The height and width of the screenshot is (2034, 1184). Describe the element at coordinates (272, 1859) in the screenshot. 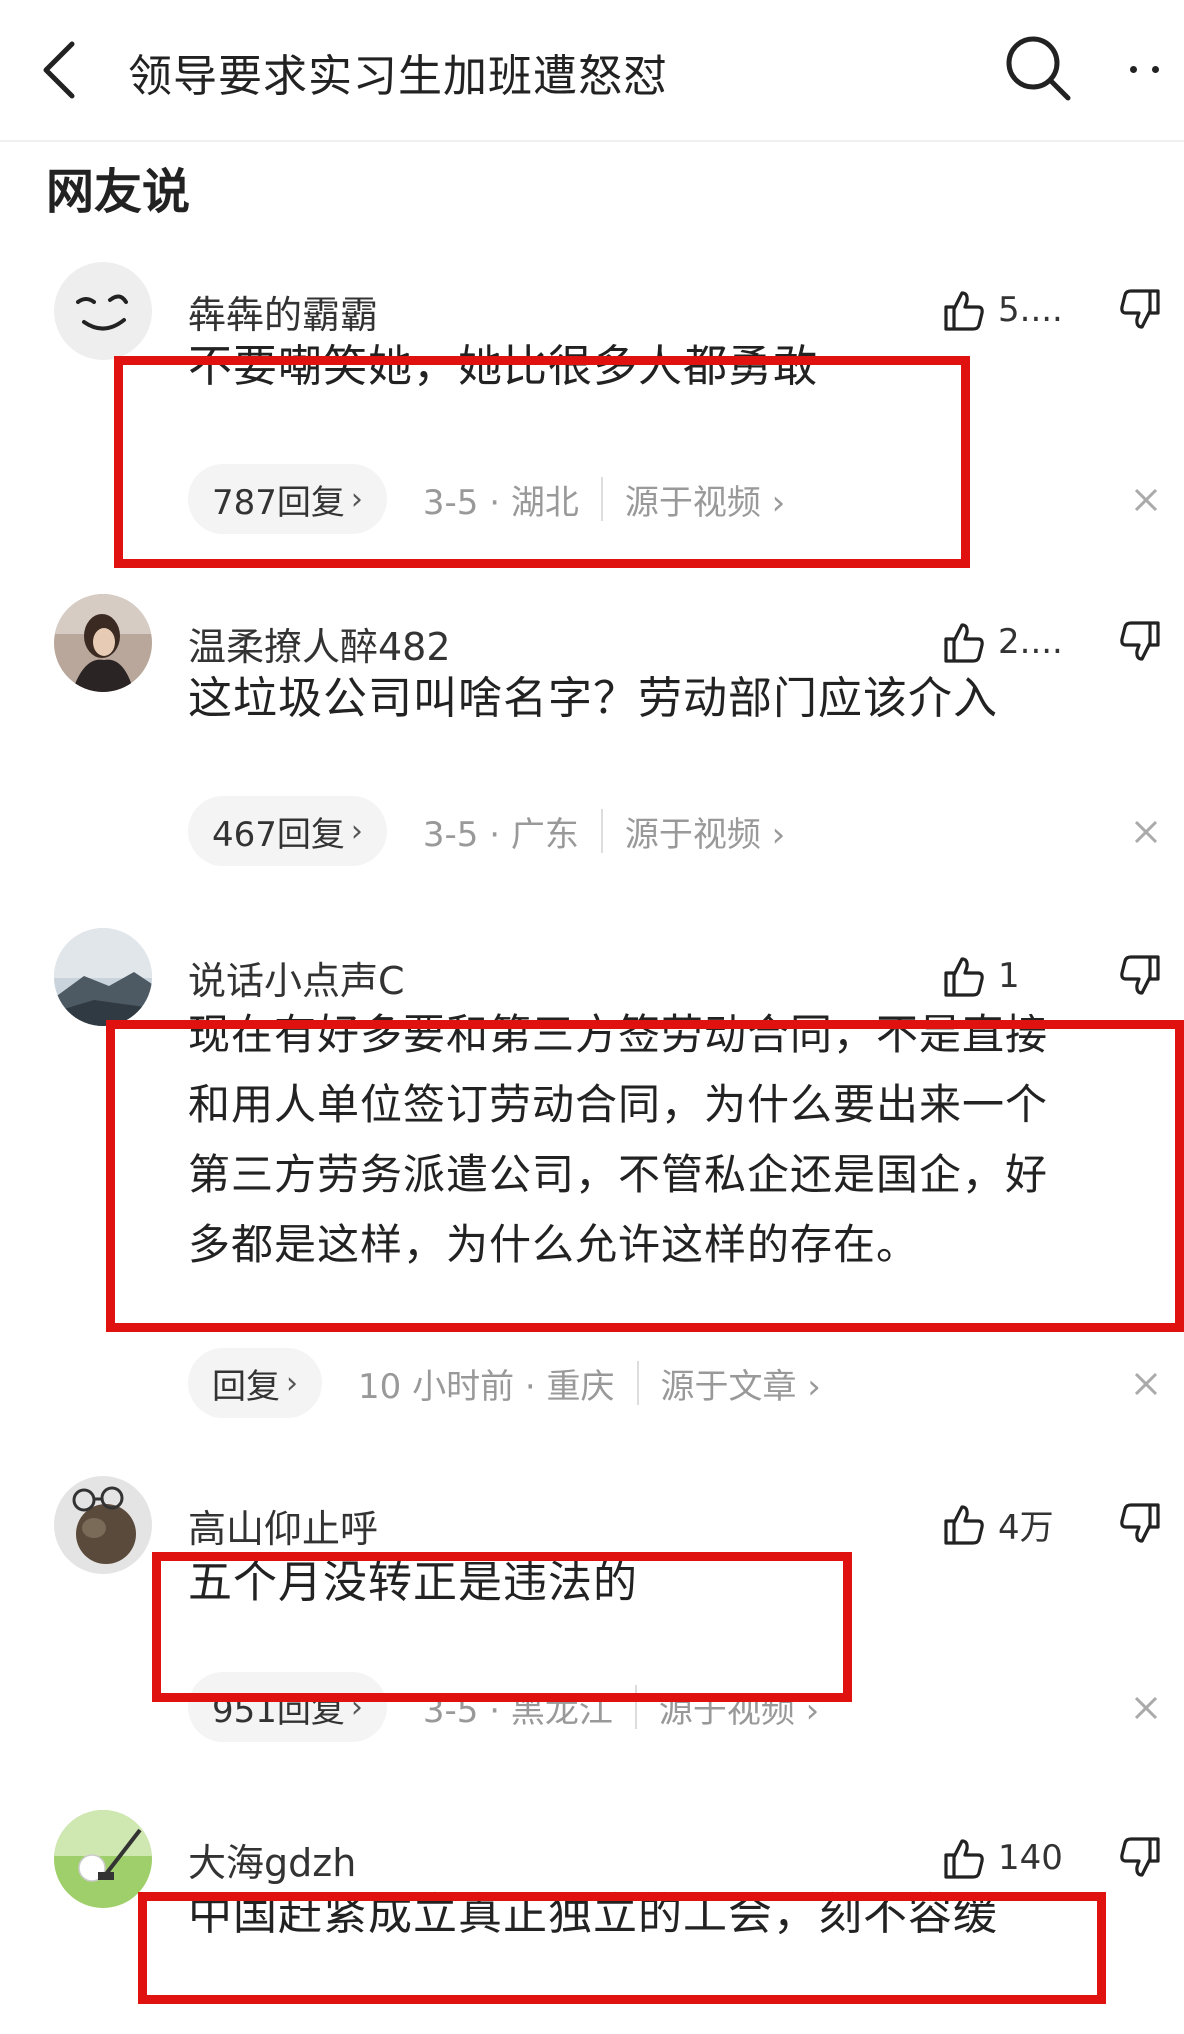

I see `username: 大海gdzh` at that location.